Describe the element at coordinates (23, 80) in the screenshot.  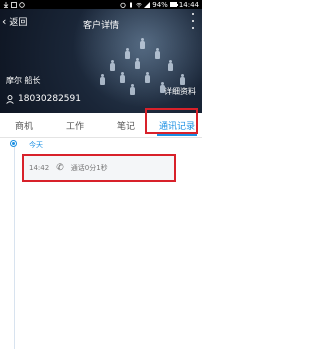
I see `customer-name: 摩尔 船长` at that location.